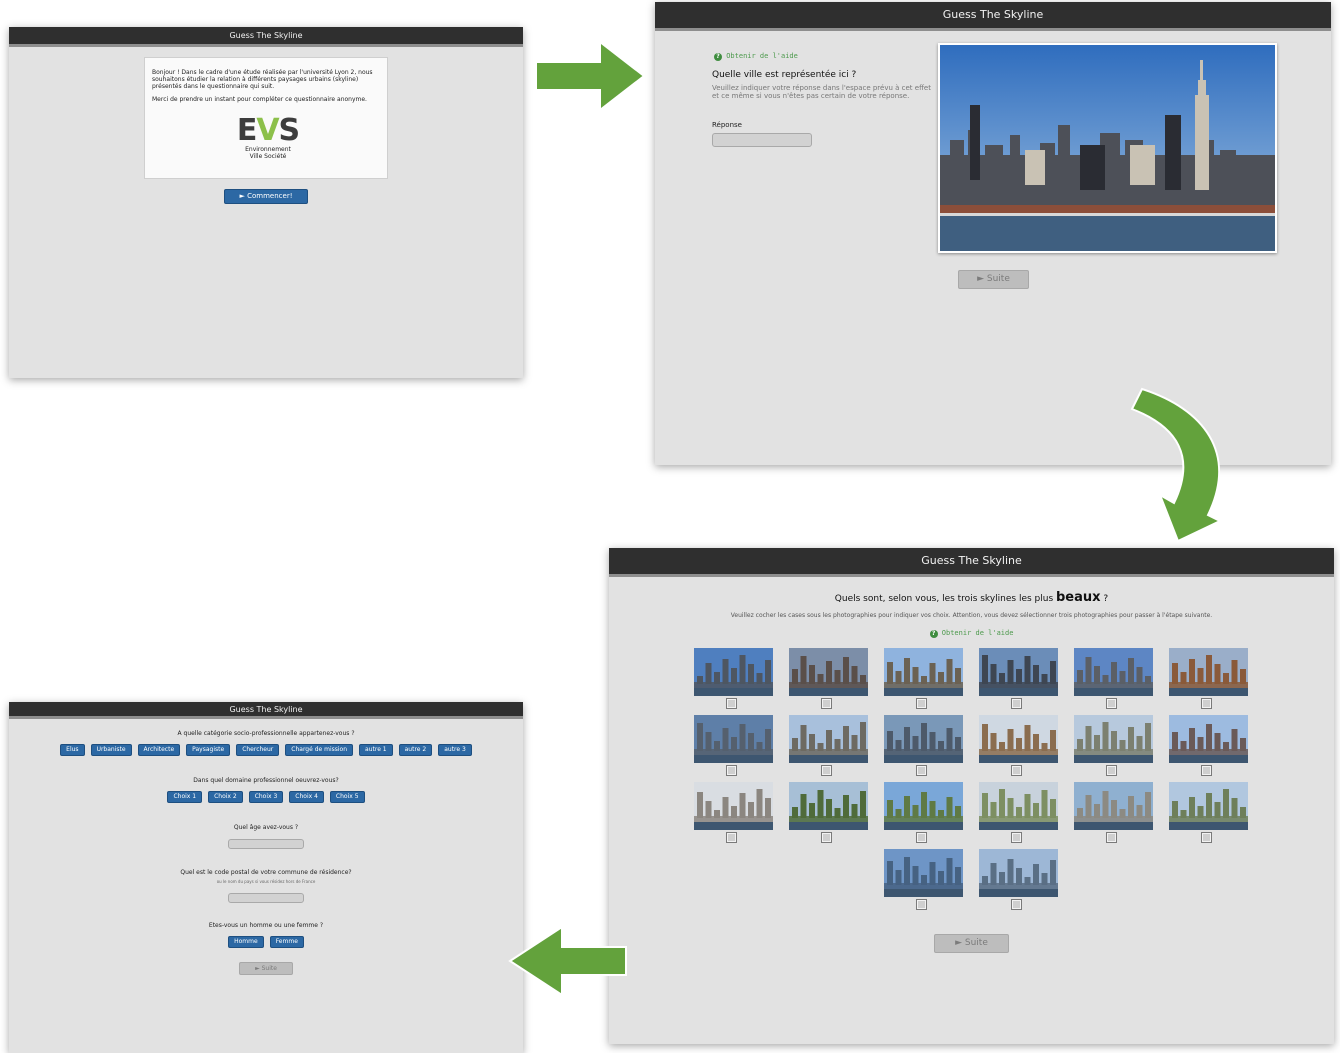  I want to click on category-button: autre 2, so click(415, 750).